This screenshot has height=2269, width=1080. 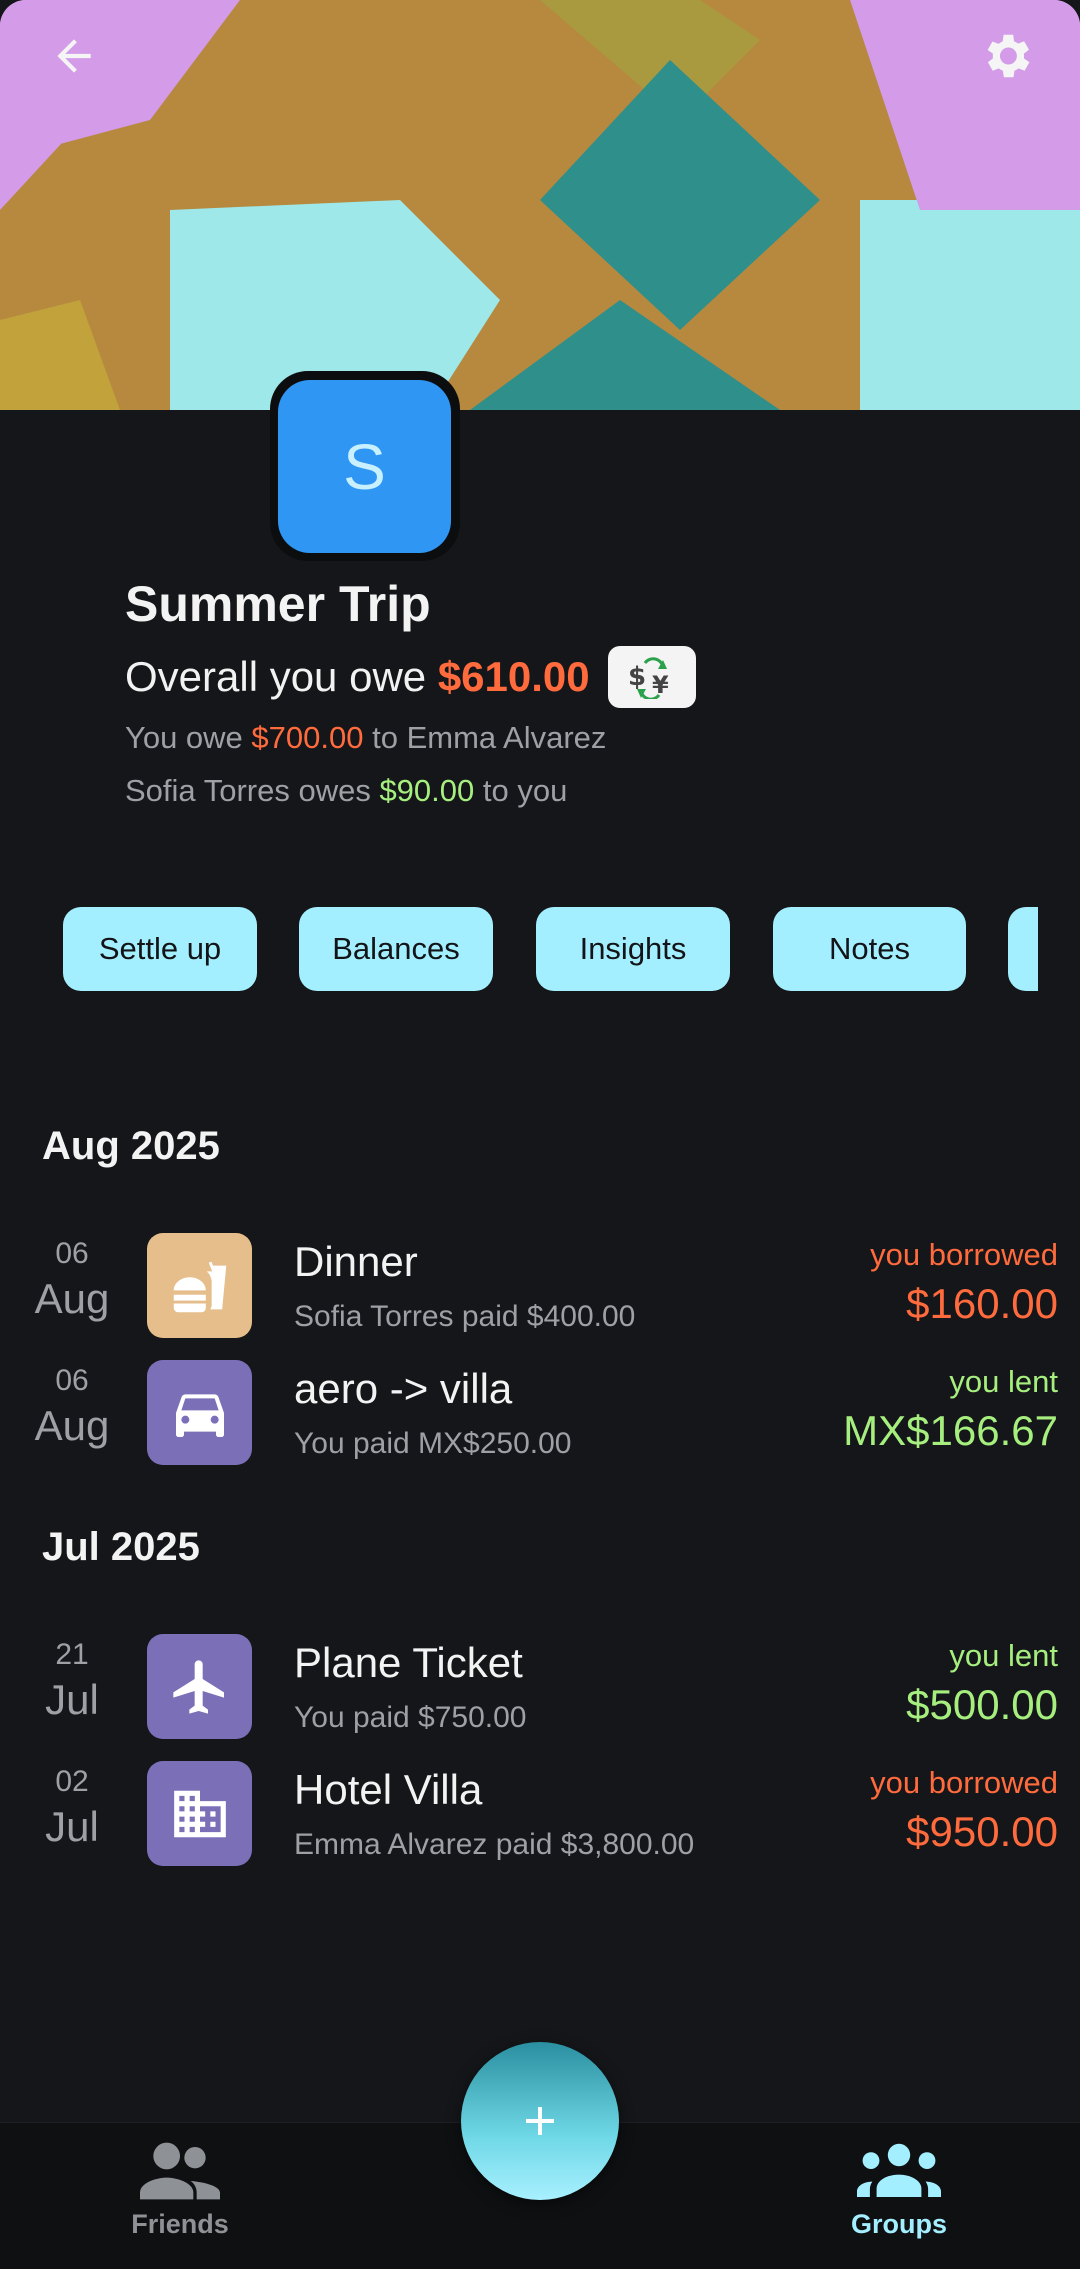 I want to click on nav-friends: Friends, so click(x=180, y=2199).